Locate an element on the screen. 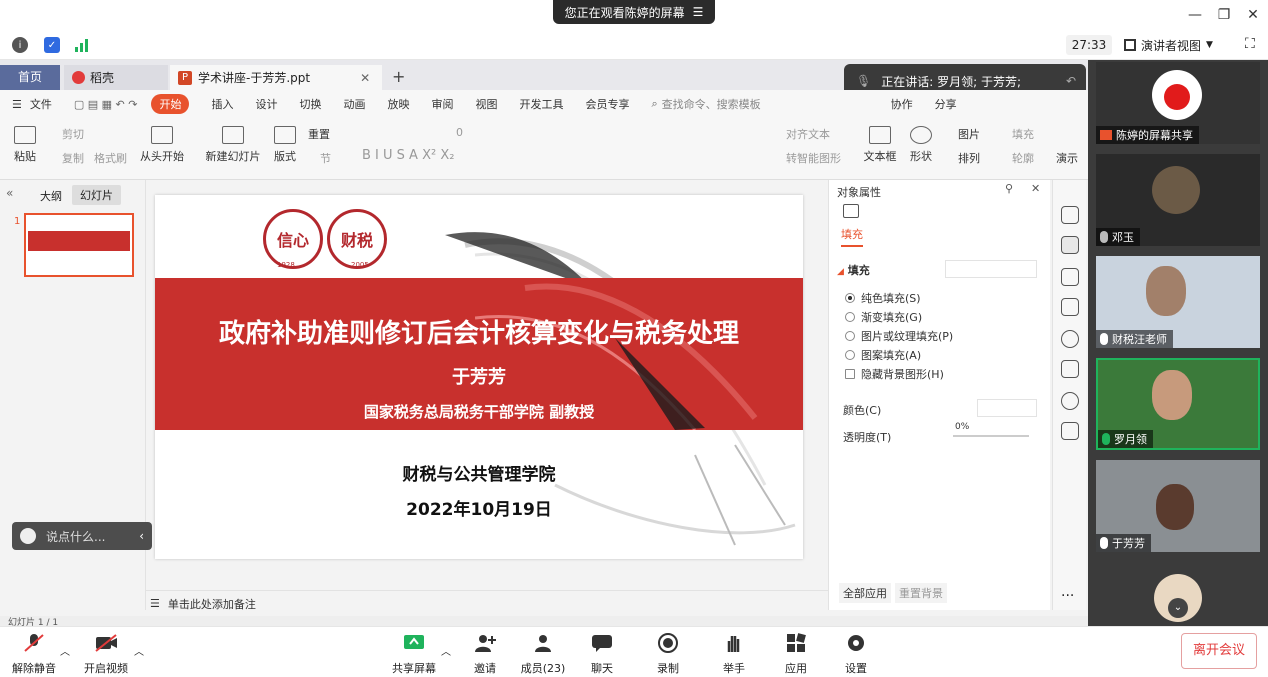 The height and width of the screenshot is (677, 1268). smartart-button: 转智能图形 is located at coordinates (813, 158).